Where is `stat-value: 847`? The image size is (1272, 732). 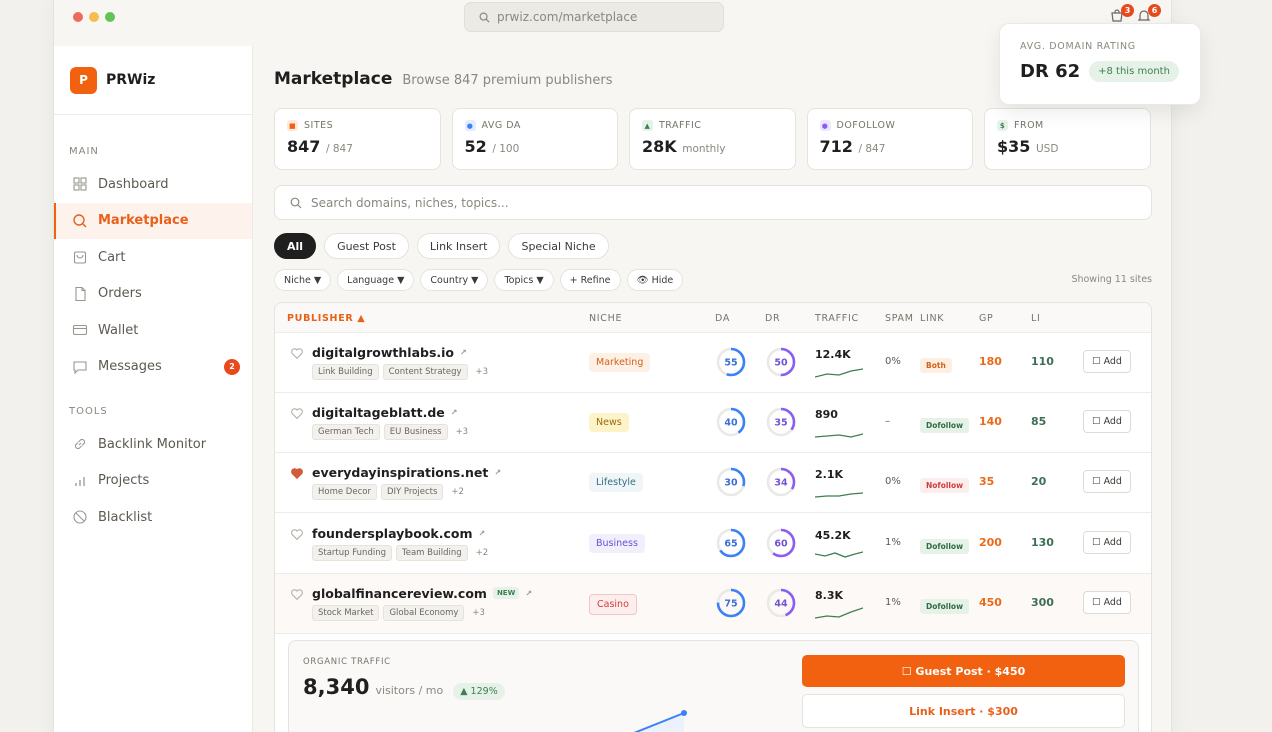
stat-value: 847 is located at coordinates (304, 146).